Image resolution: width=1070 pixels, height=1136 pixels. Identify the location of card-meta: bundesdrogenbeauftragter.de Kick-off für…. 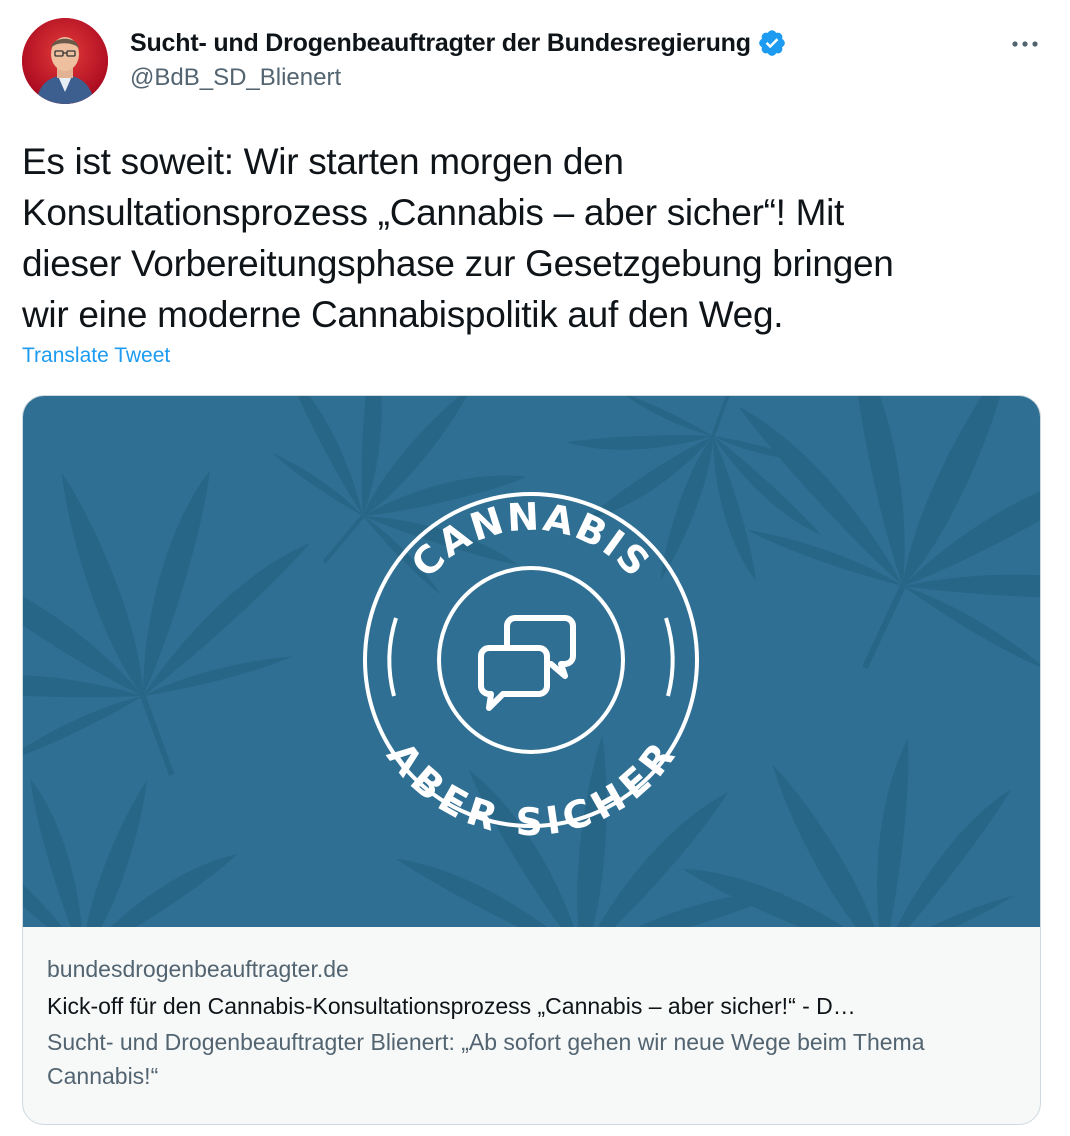
(527, 1022).